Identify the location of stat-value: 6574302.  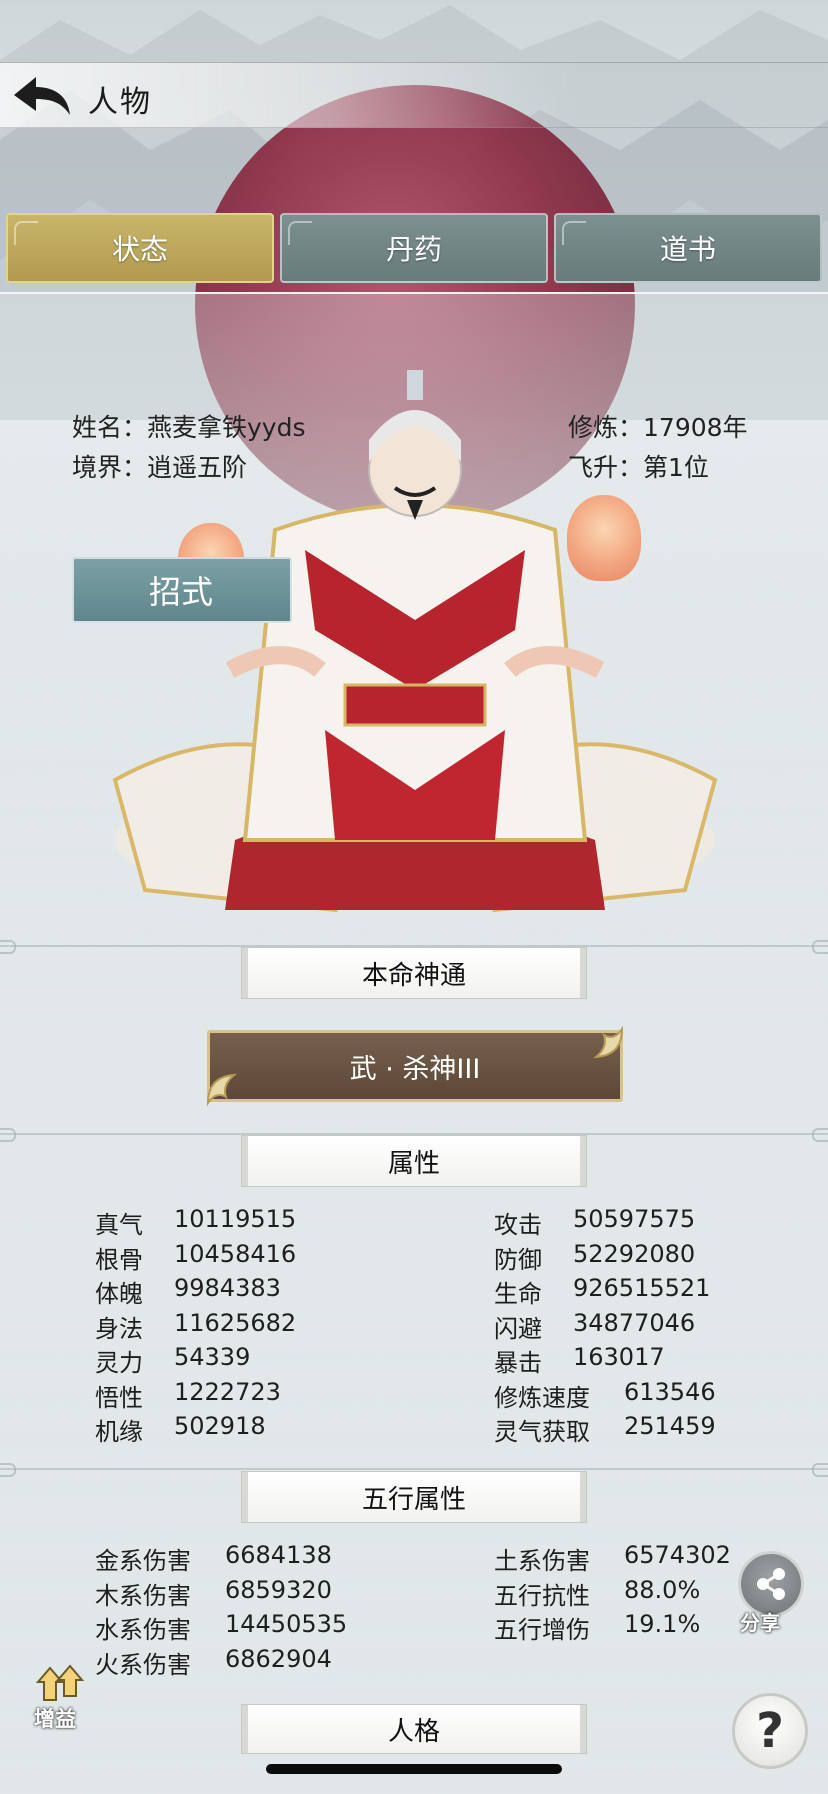
(677, 1555).